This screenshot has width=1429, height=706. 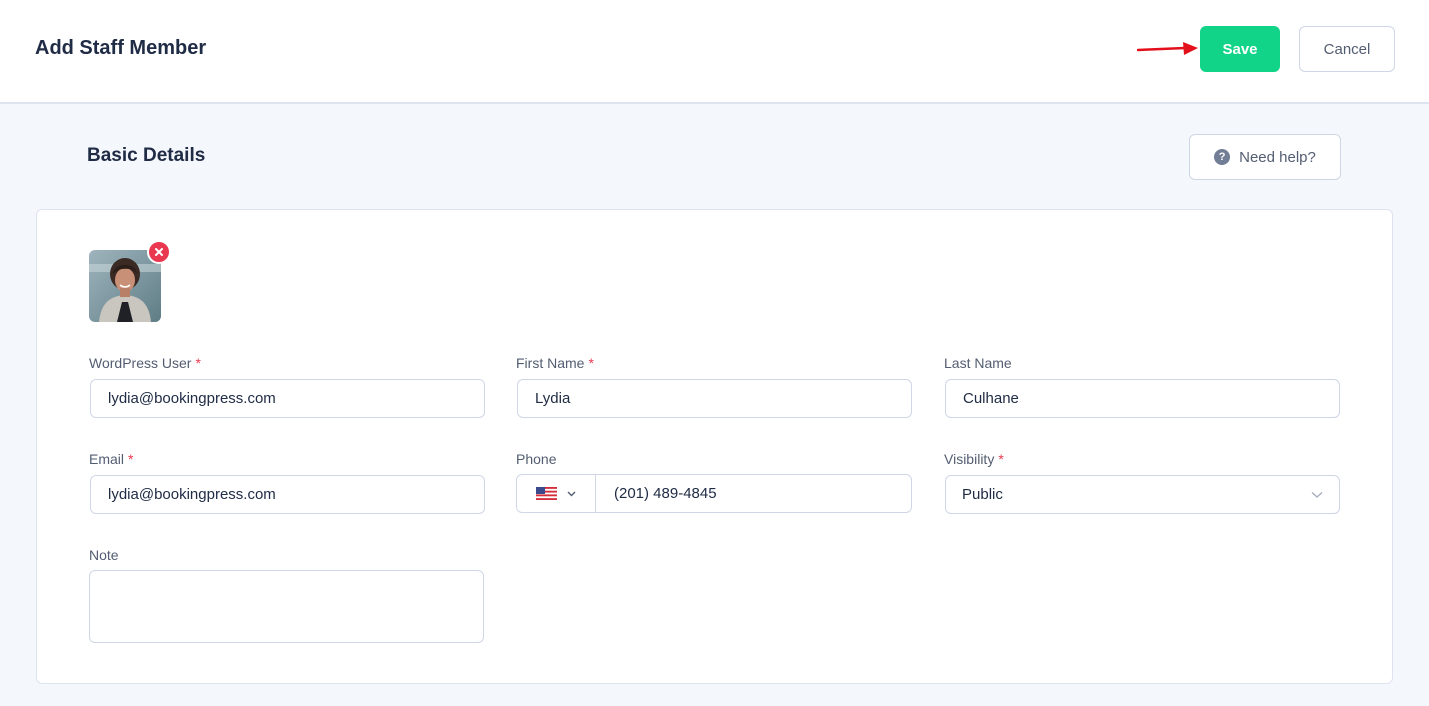 What do you see at coordinates (145, 363) in the screenshot?
I see `wordpress-user-label: WordPress User *` at bounding box center [145, 363].